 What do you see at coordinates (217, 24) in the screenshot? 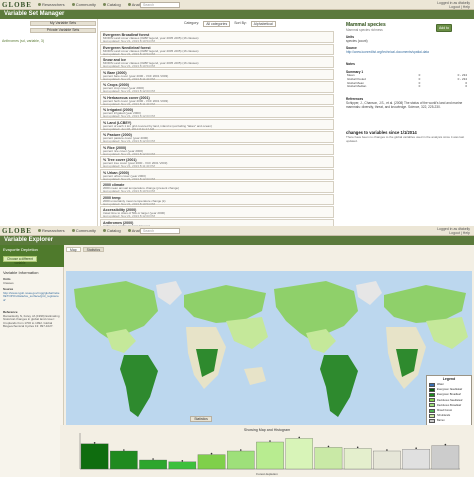
I see `category-select: All categories` at bounding box center [217, 24].